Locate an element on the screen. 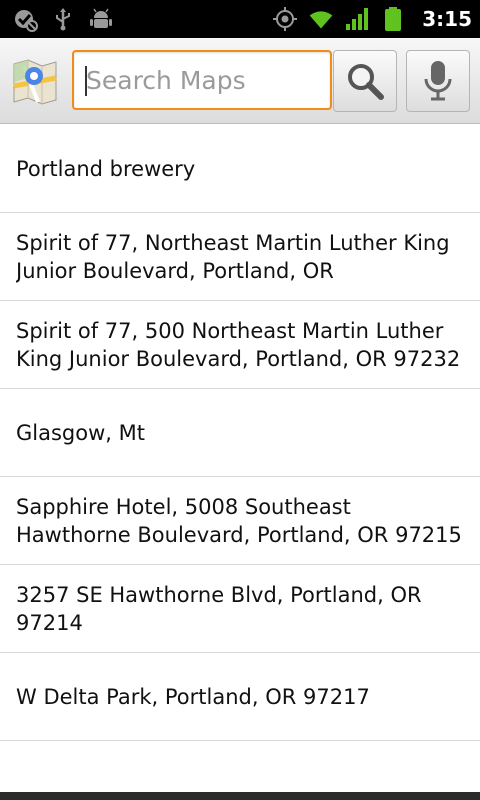  google-maps-icon is located at coordinates (34, 82).